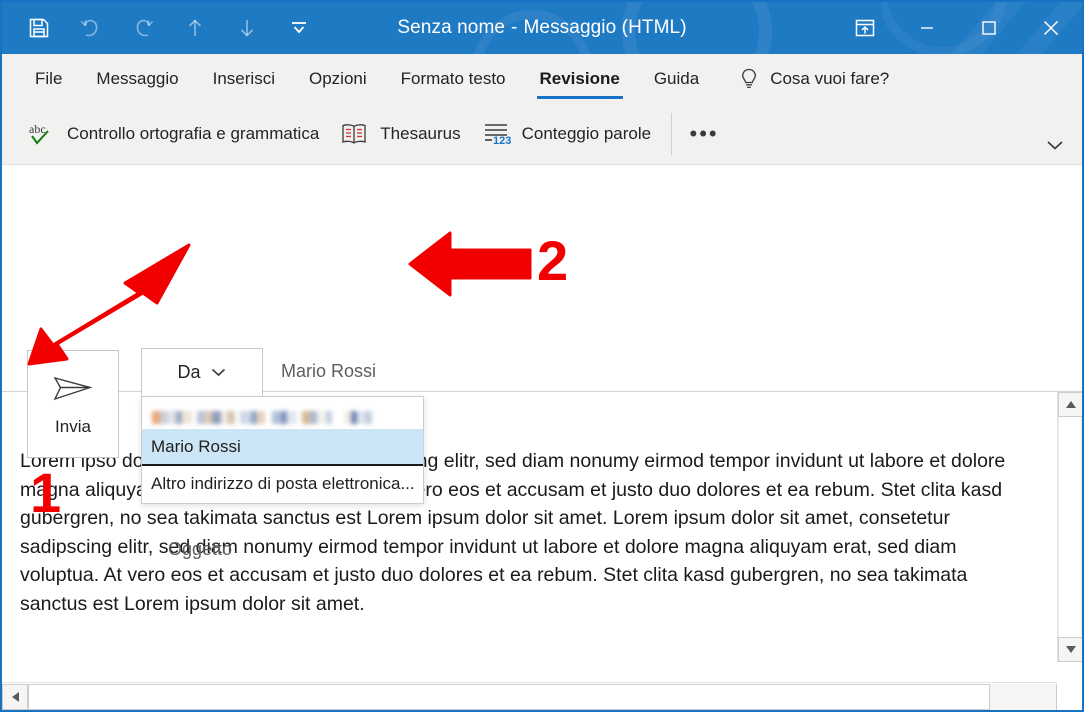  I want to click on send-icon, so click(73, 391).